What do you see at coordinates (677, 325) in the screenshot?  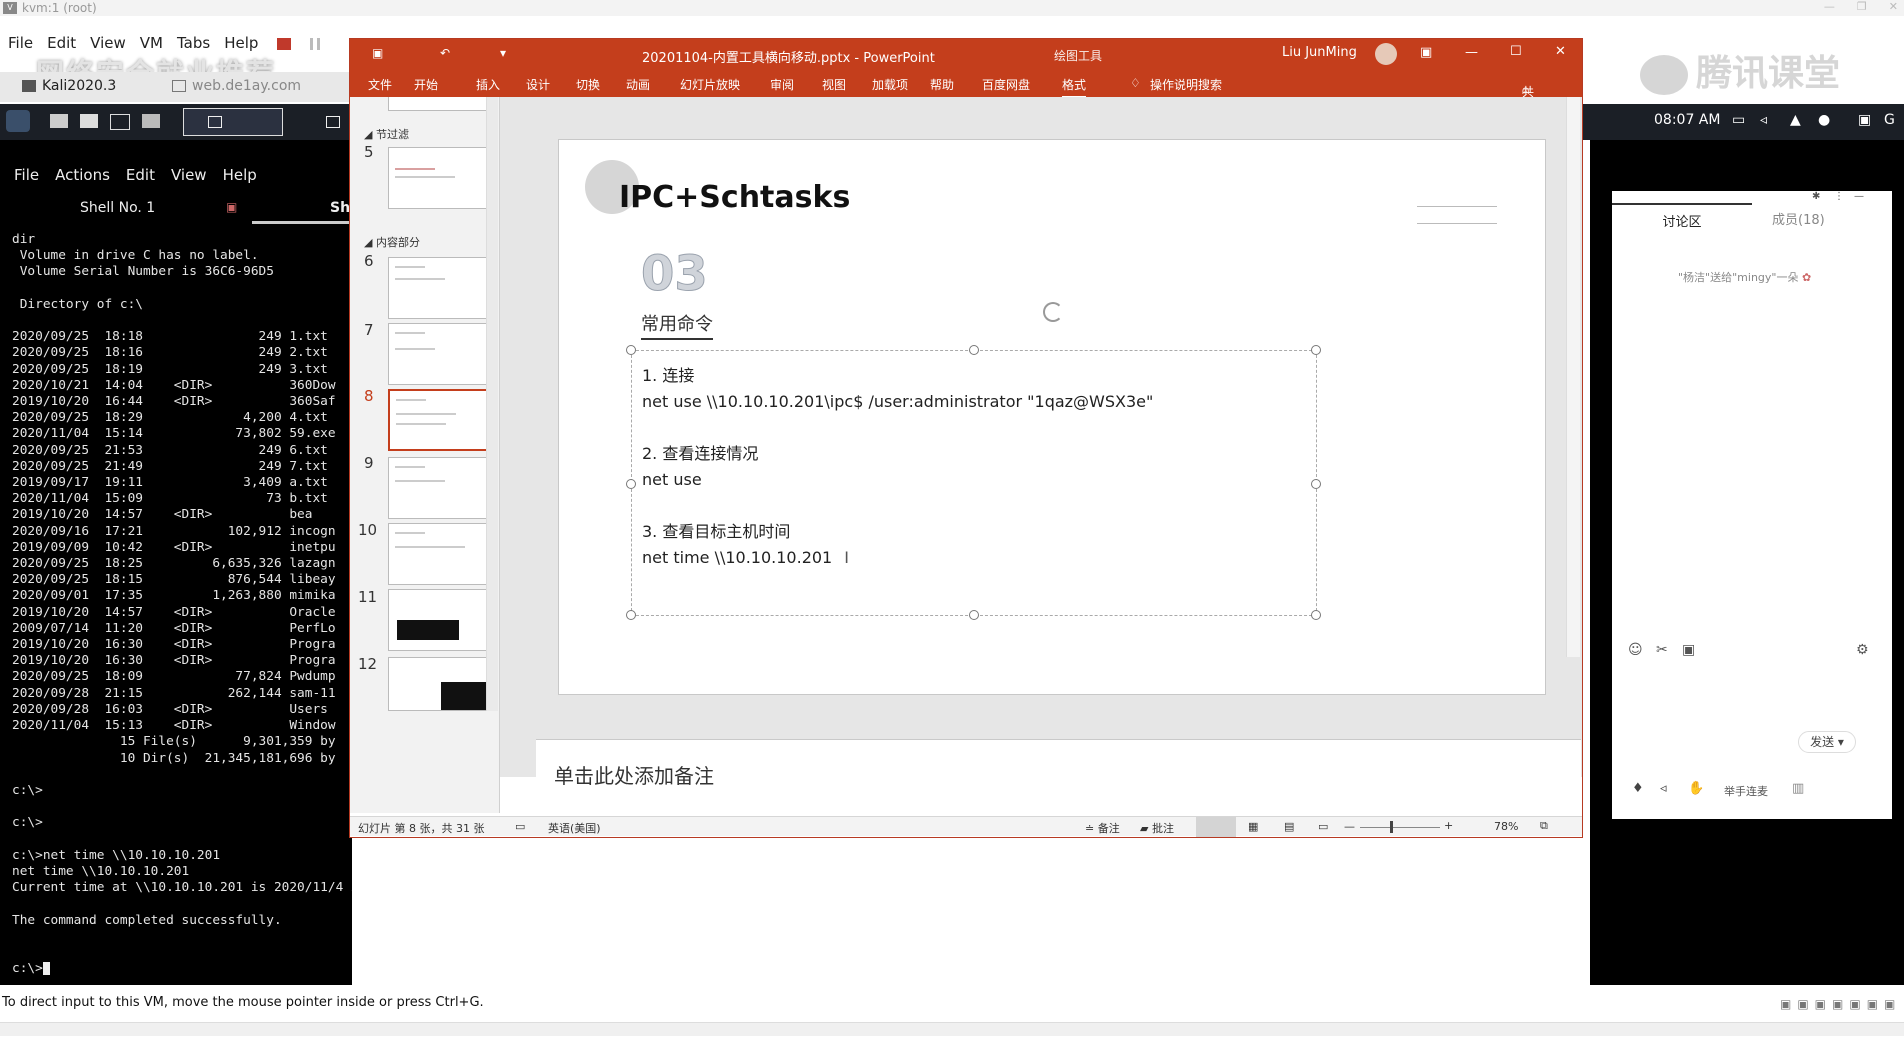 I see `section-subtitle: 常用命令` at bounding box center [677, 325].